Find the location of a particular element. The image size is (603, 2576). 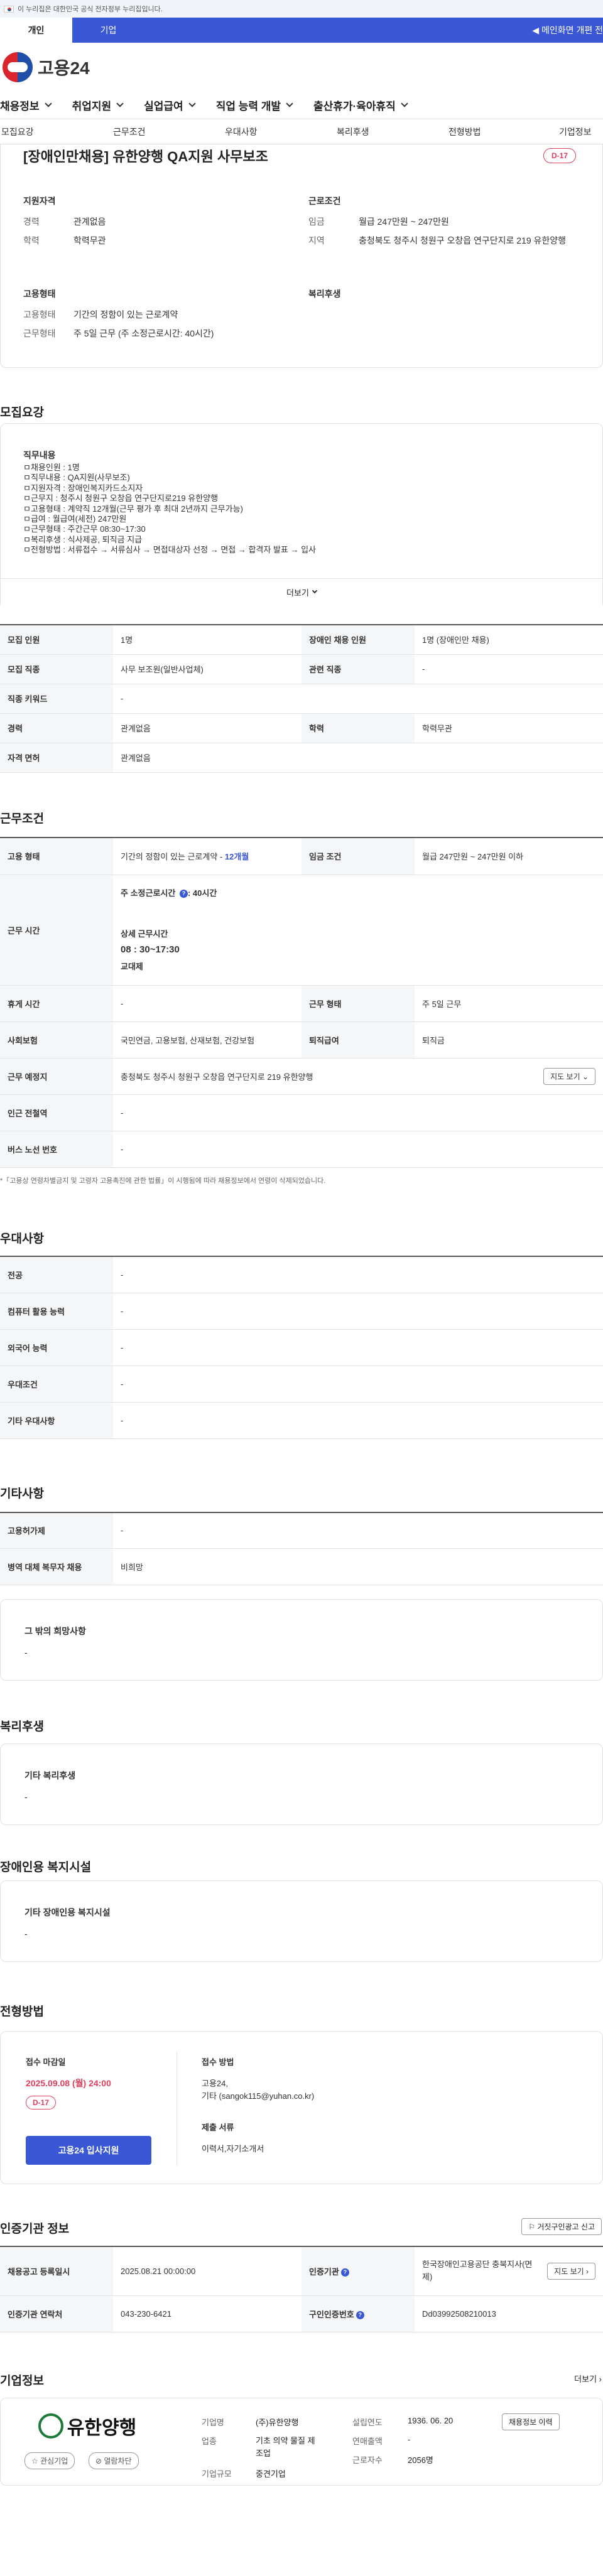

nav-jobs: 채용정보 is located at coordinates (26, 105).